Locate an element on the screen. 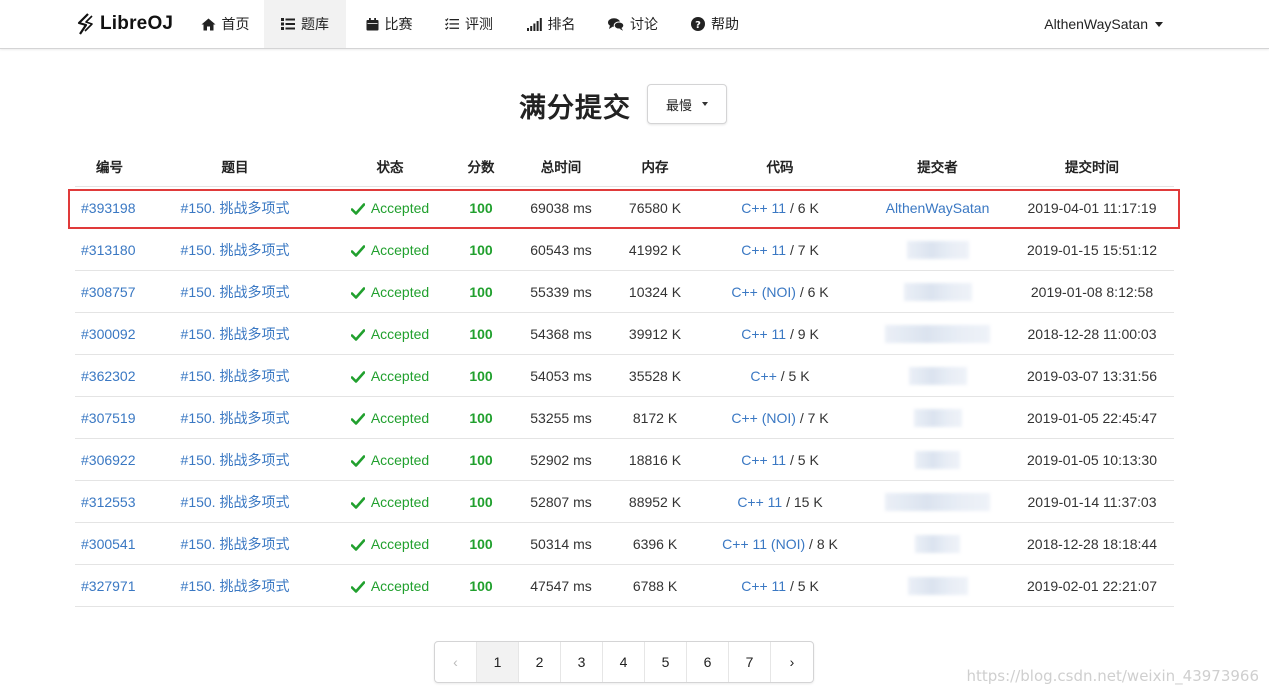 This screenshot has width=1269, height=695. time-value: 50314 ms is located at coordinates (561, 543).